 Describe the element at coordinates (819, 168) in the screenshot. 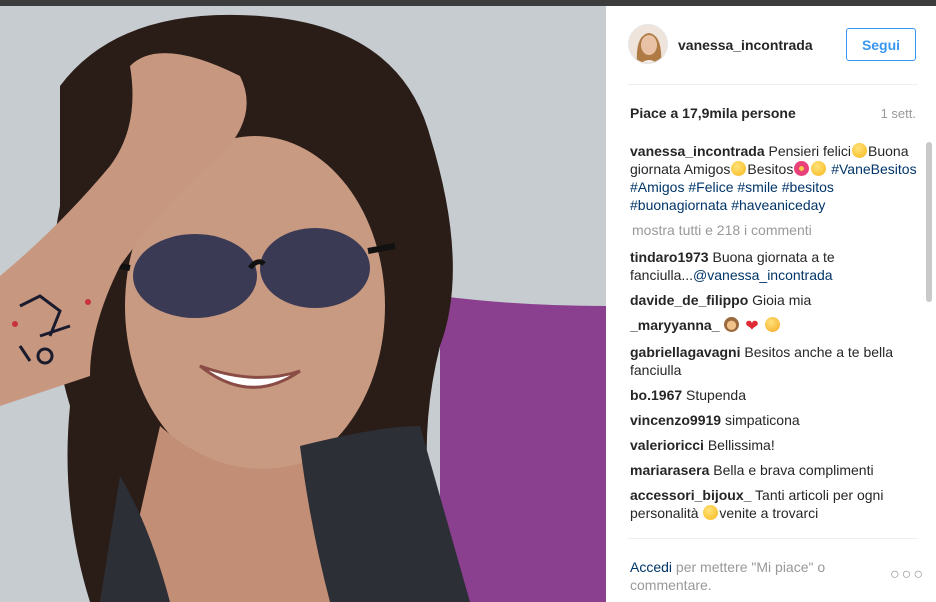

I see `kiss-emoji-icon` at that location.